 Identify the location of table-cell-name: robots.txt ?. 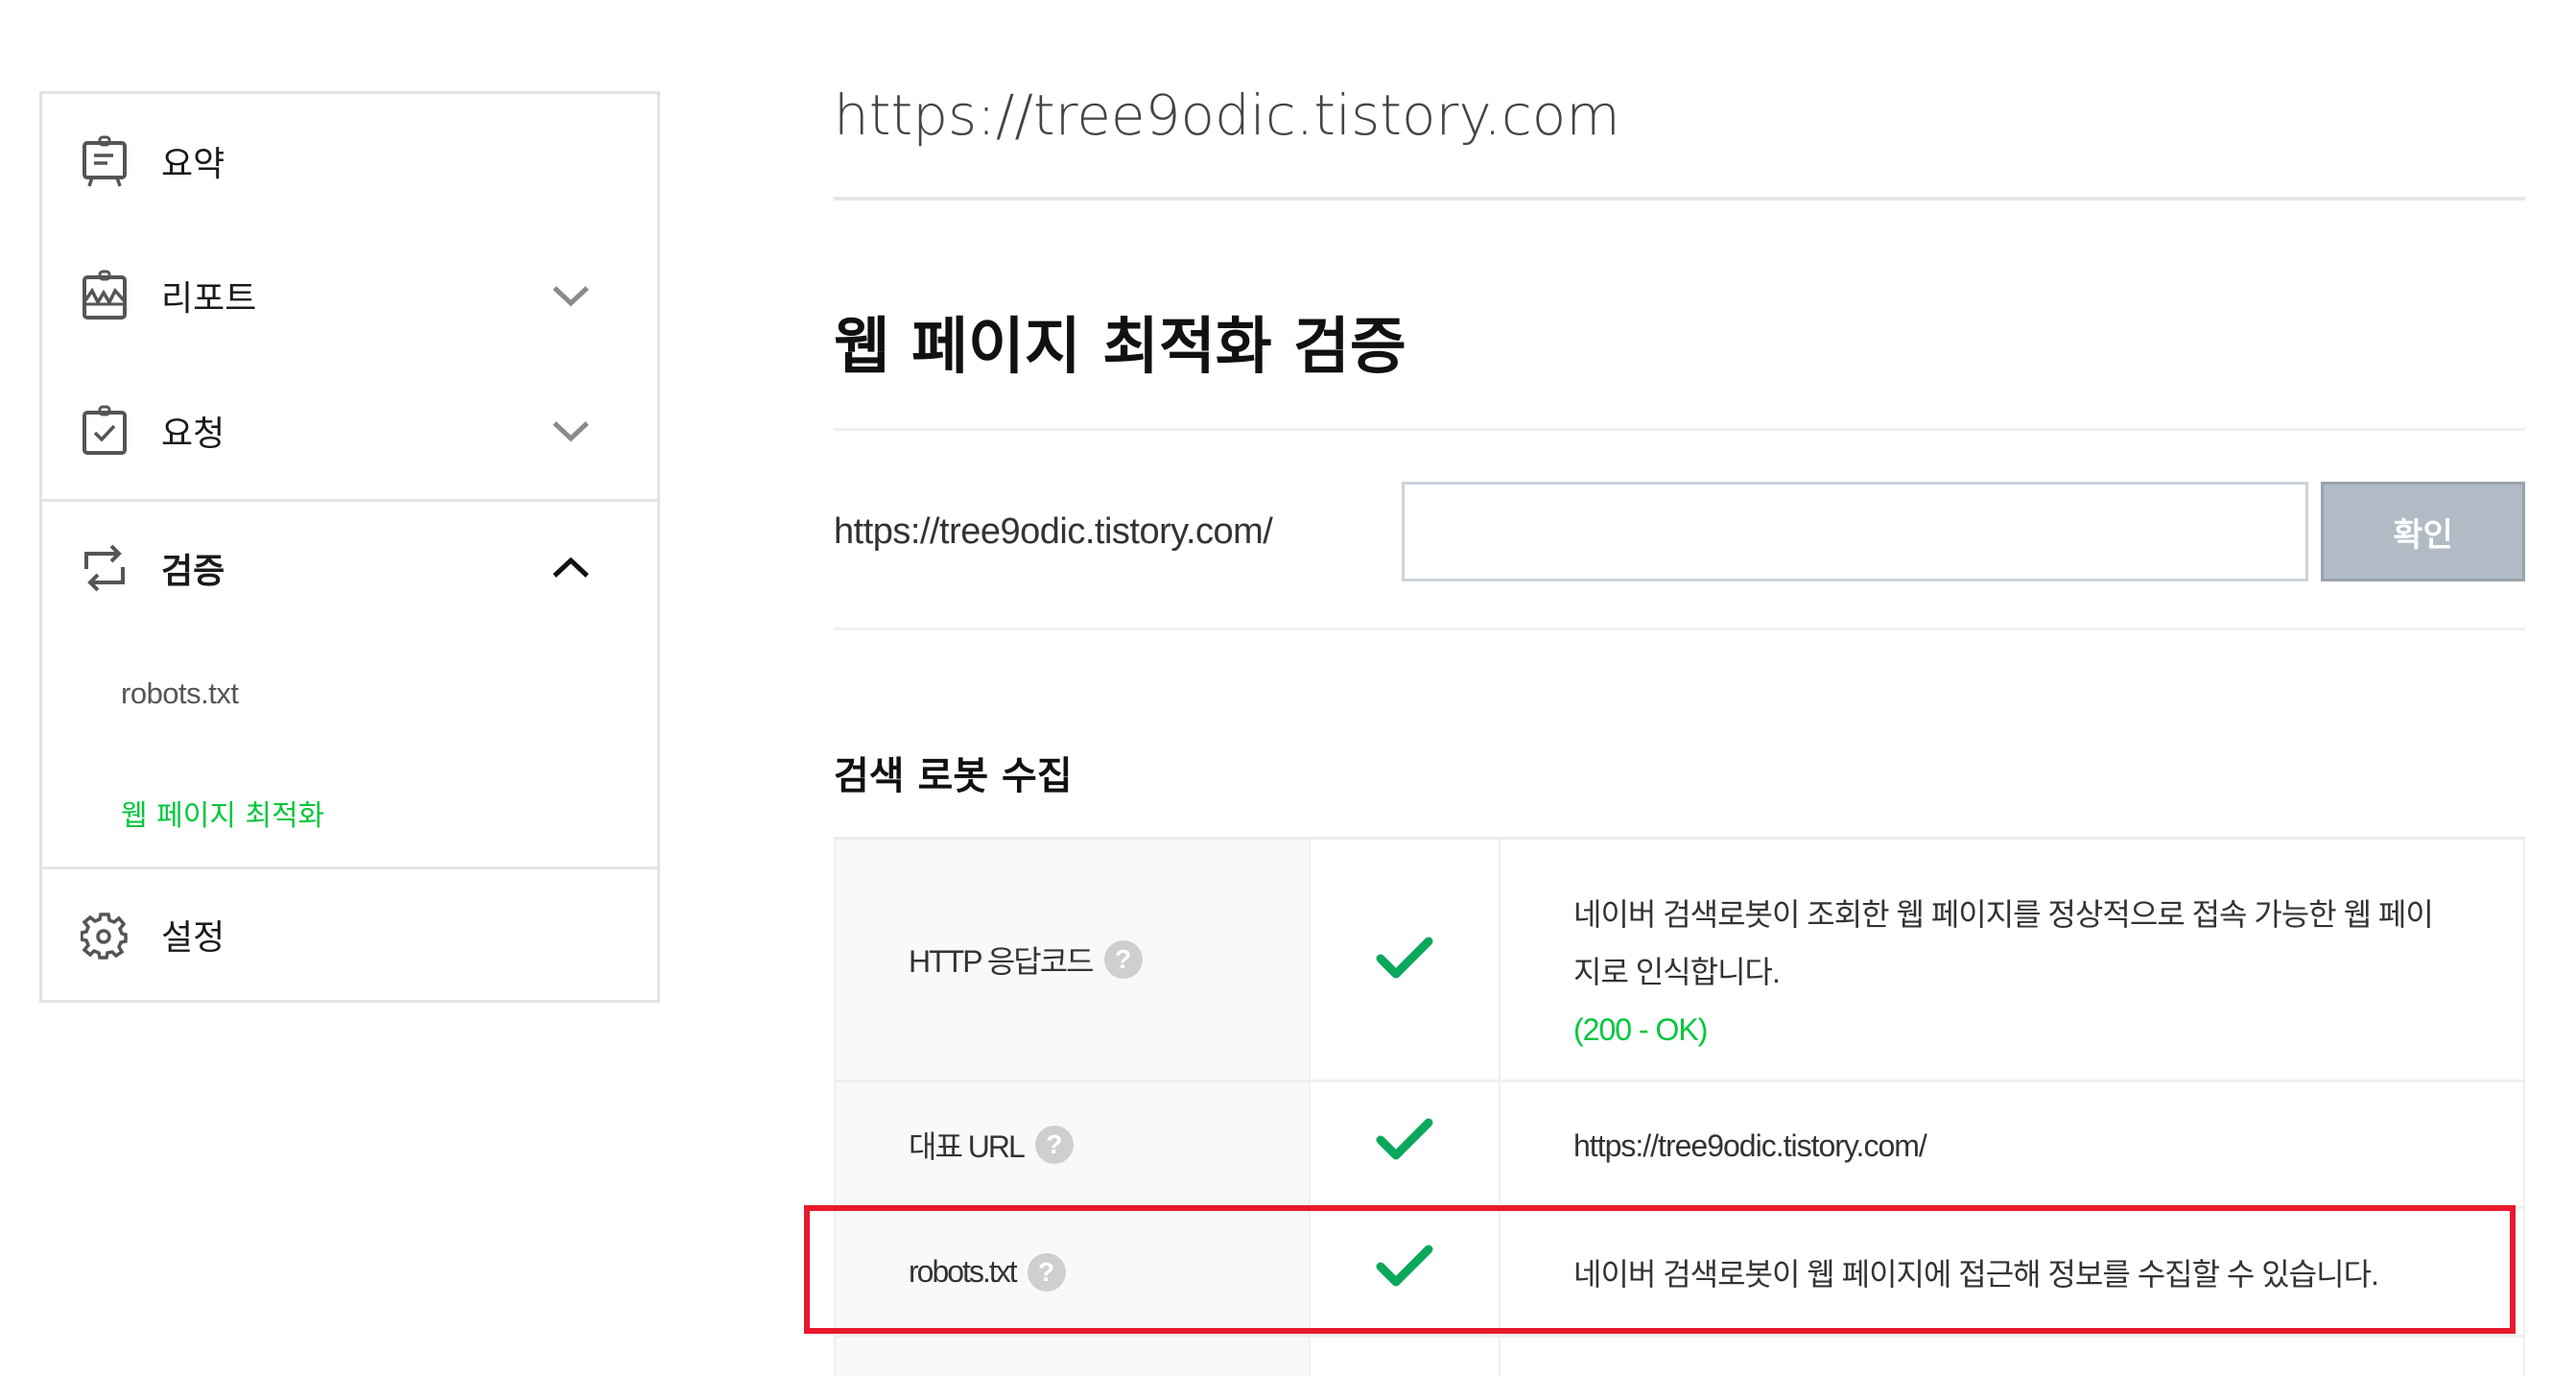
(1073, 1272).